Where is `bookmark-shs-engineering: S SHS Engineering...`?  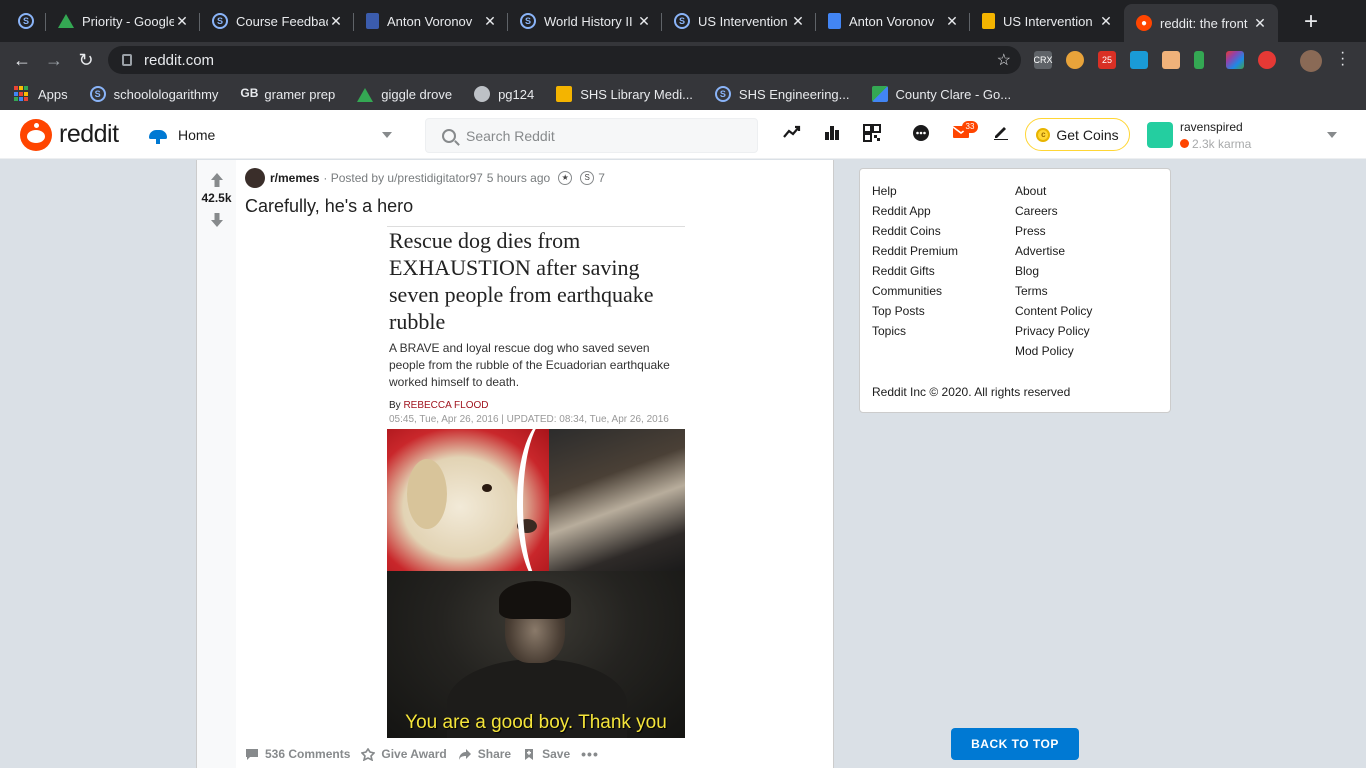 bookmark-shs-engineering: S SHS Engineering... is located at coordinates (782, 94).